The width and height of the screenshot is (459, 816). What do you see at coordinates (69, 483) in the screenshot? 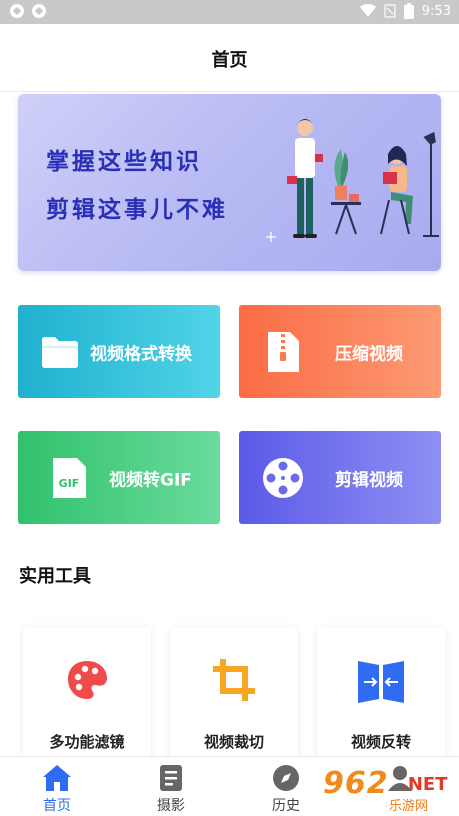
I see `gif-icon-text: GIF` at bounding box center [69, 483].